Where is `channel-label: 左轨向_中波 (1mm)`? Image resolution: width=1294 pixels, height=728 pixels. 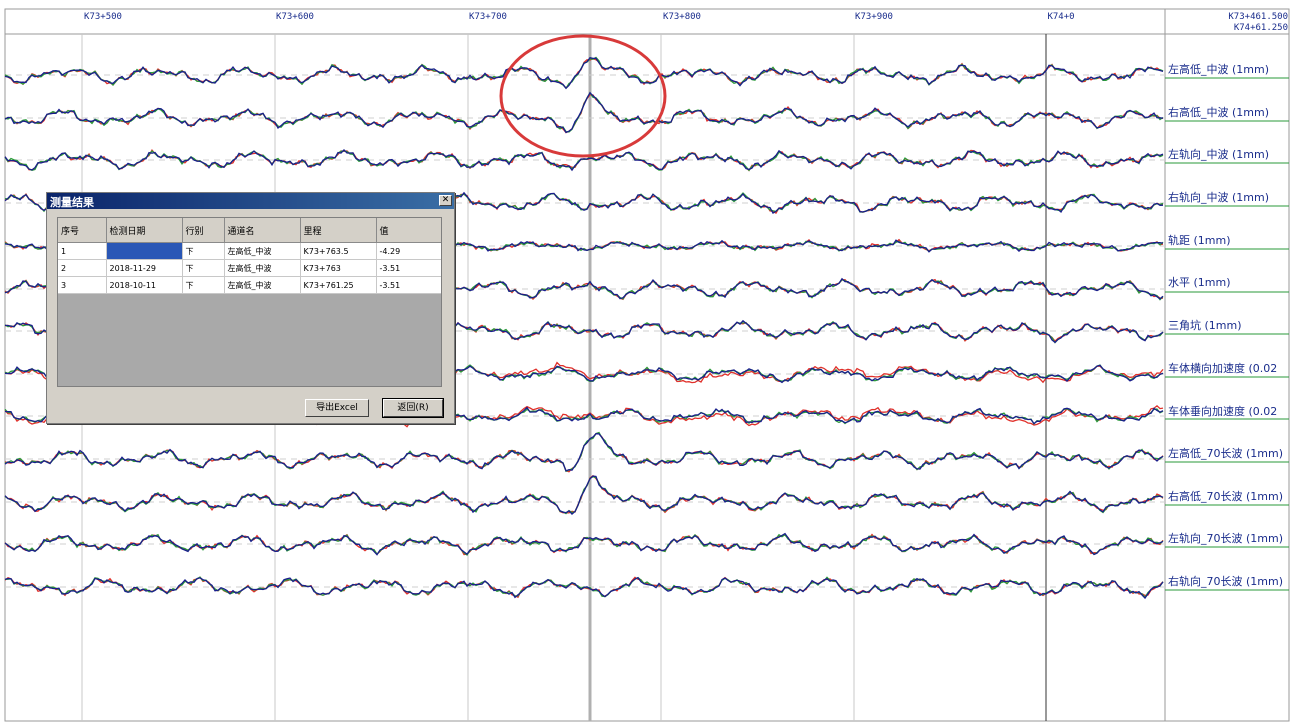 channel-label: 左轨向_中波 (1mm) is located at coordinates (1218, 154).